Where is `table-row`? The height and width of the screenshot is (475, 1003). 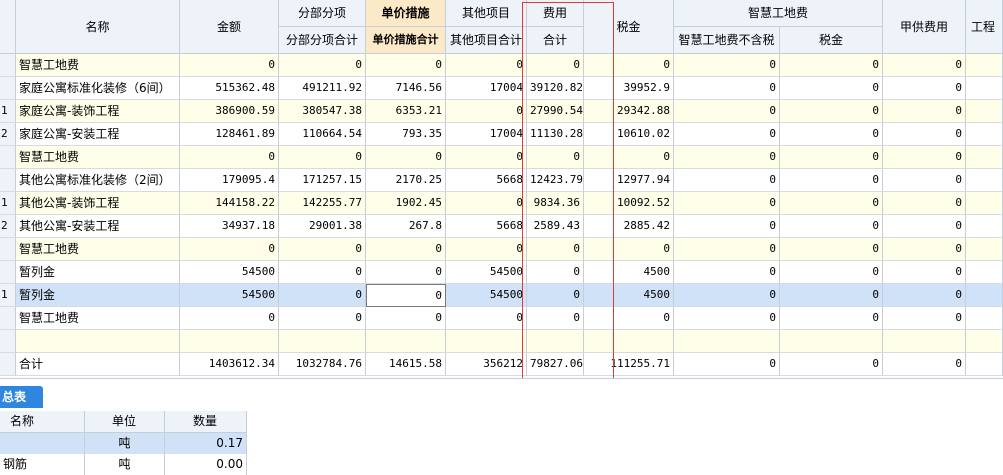 table-row is located at coordinates (501, 341).